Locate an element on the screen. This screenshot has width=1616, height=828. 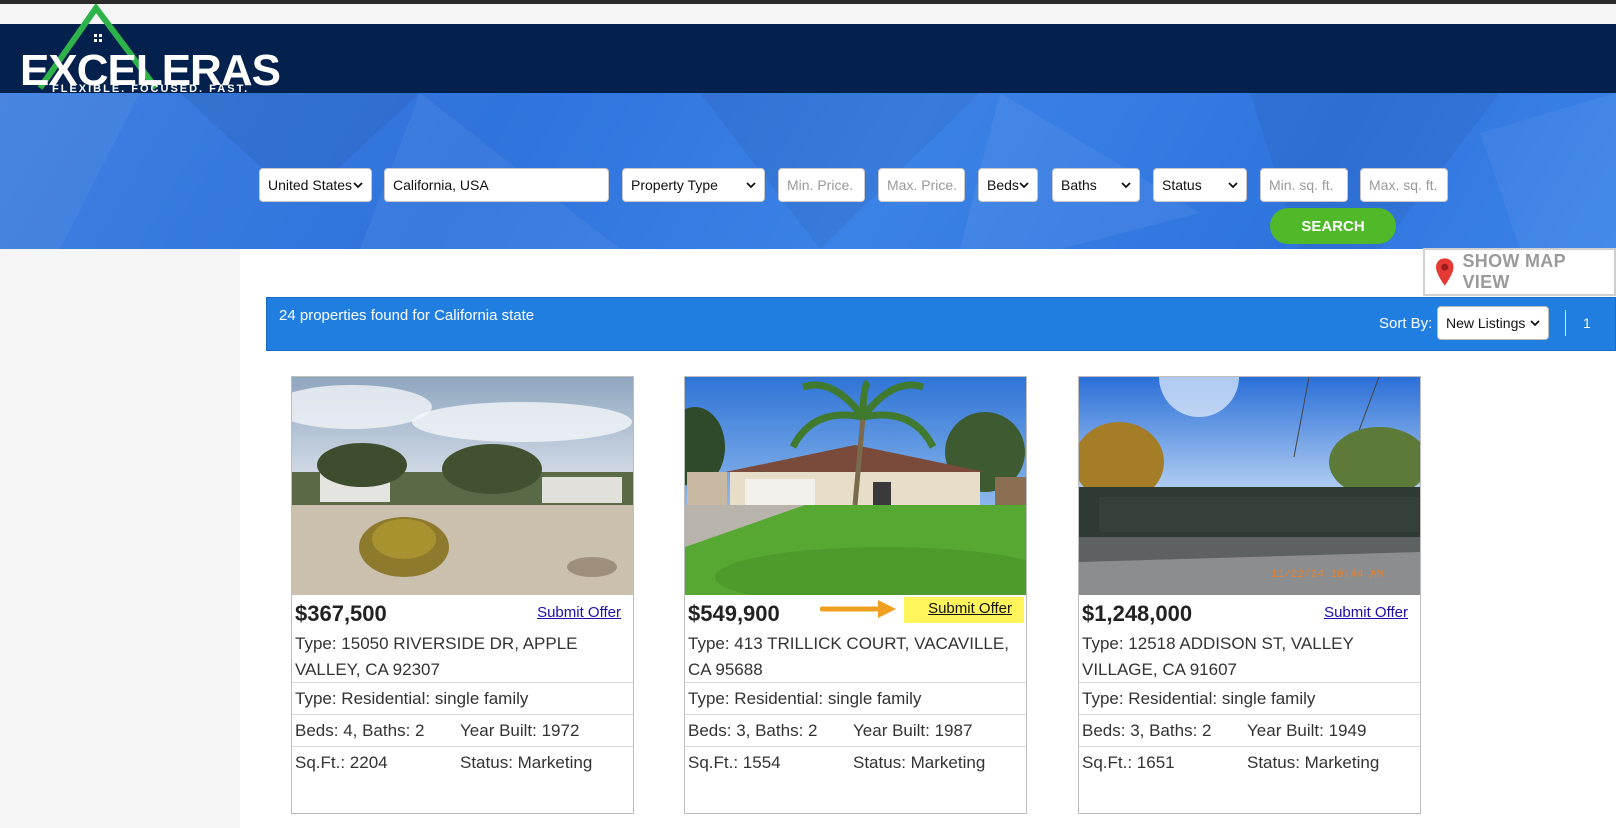
listing-beds-baths: Beds: 4, Baths: 2 is located at coordinates (360, 730).